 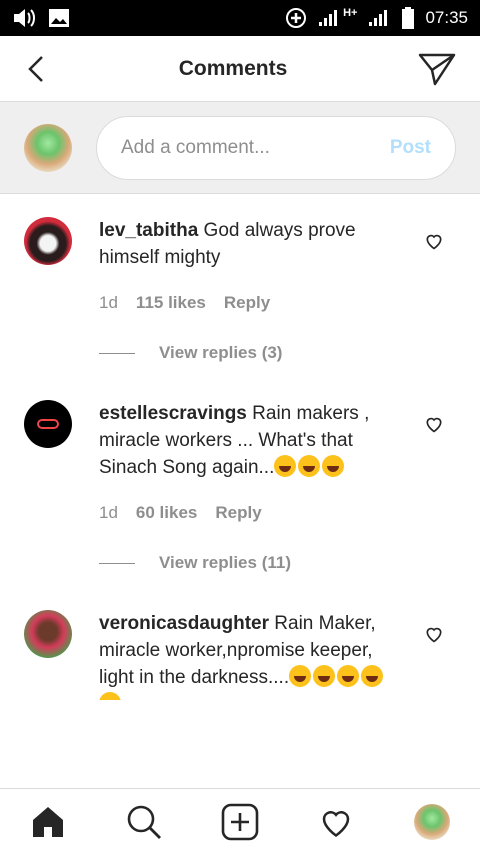 What do you see at coordinates (36, 69) in the screenshot?
I see `back-arrow-icon` at bounding box center [36, 69].